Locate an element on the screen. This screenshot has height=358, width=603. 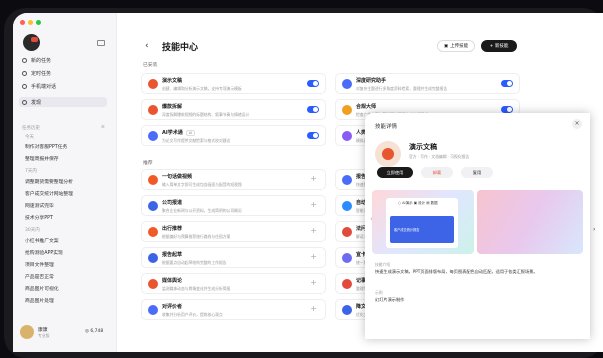
preview-slide: 客户成交统计报告 is located at coordinates (422, 229).